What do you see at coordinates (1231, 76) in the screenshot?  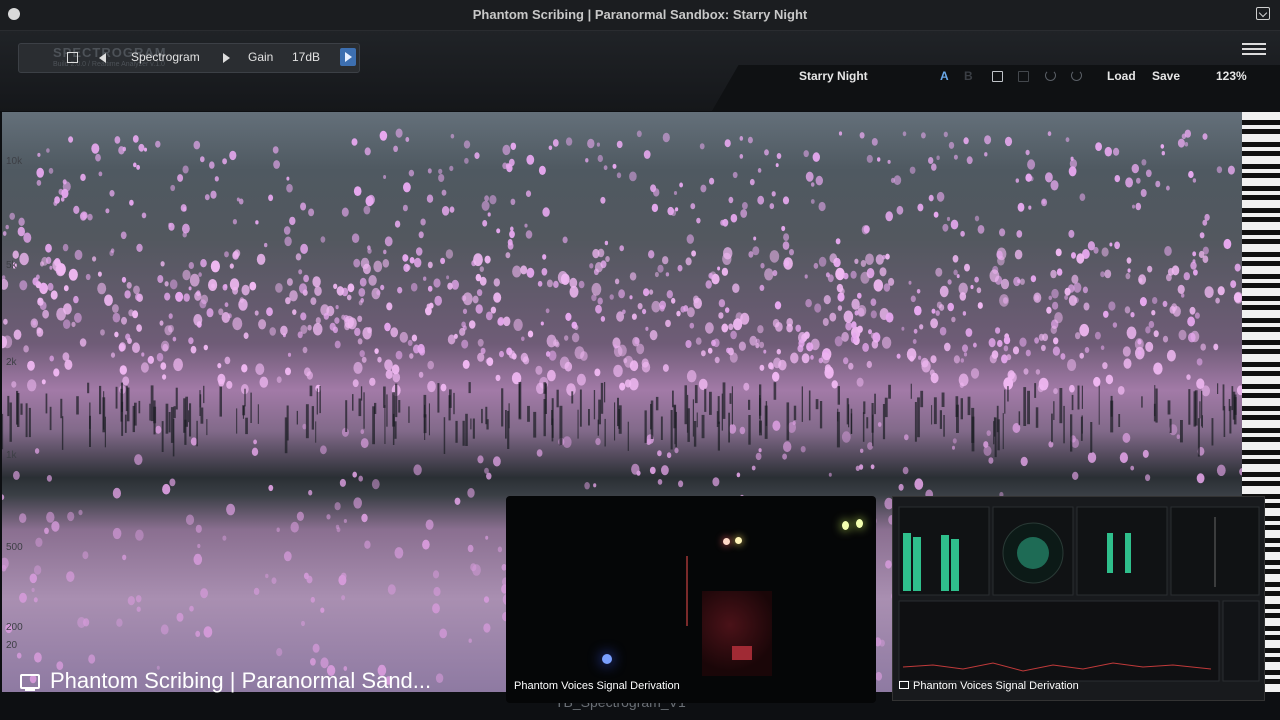 I see `zoom-level: 123%` at bounding box center [1231, 76].